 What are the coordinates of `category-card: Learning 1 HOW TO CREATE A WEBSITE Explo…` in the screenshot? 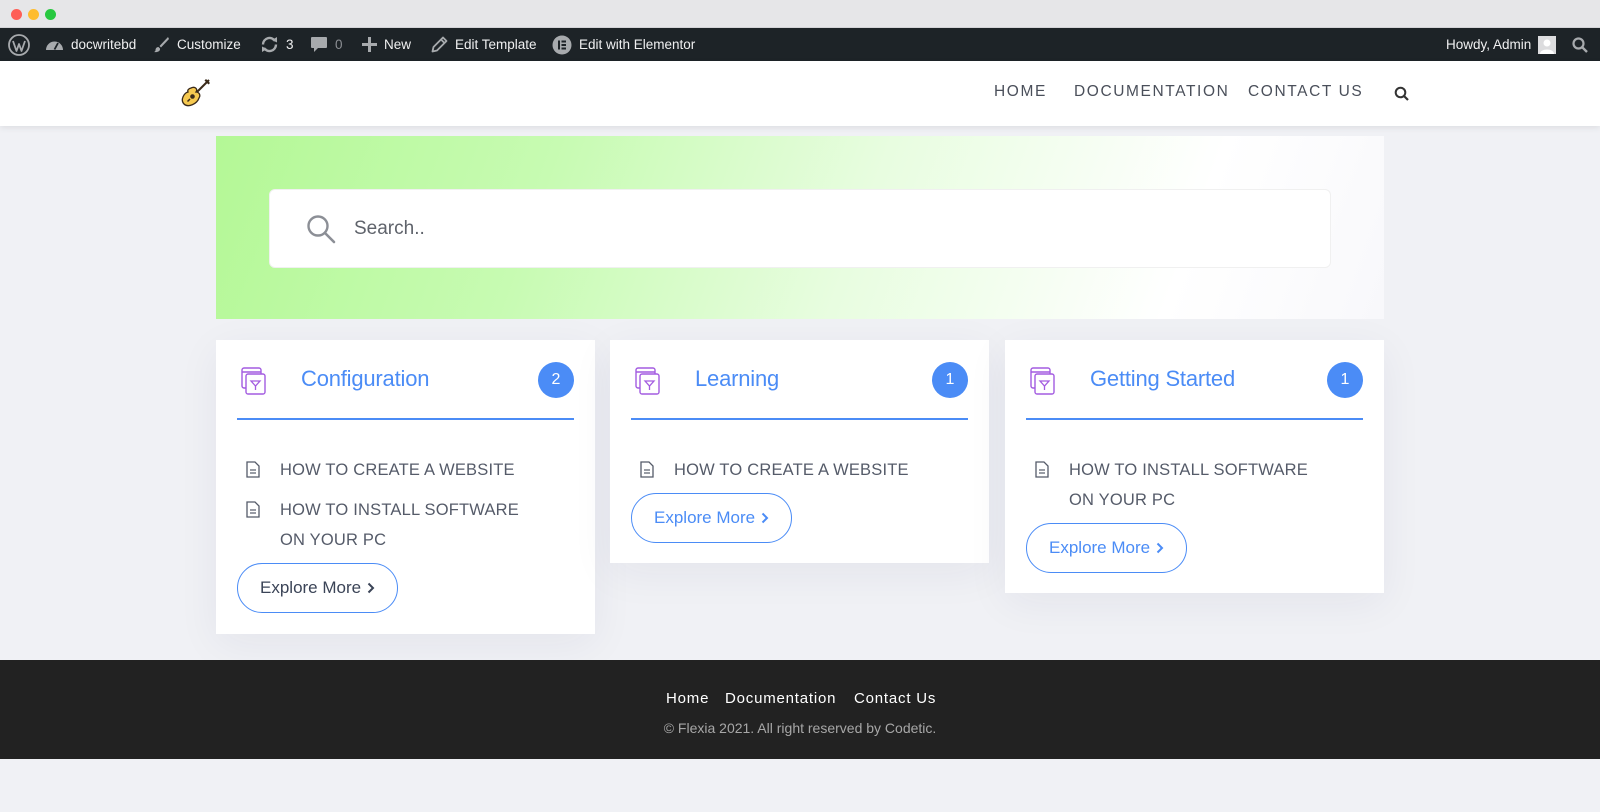 It's located at (799, 451).